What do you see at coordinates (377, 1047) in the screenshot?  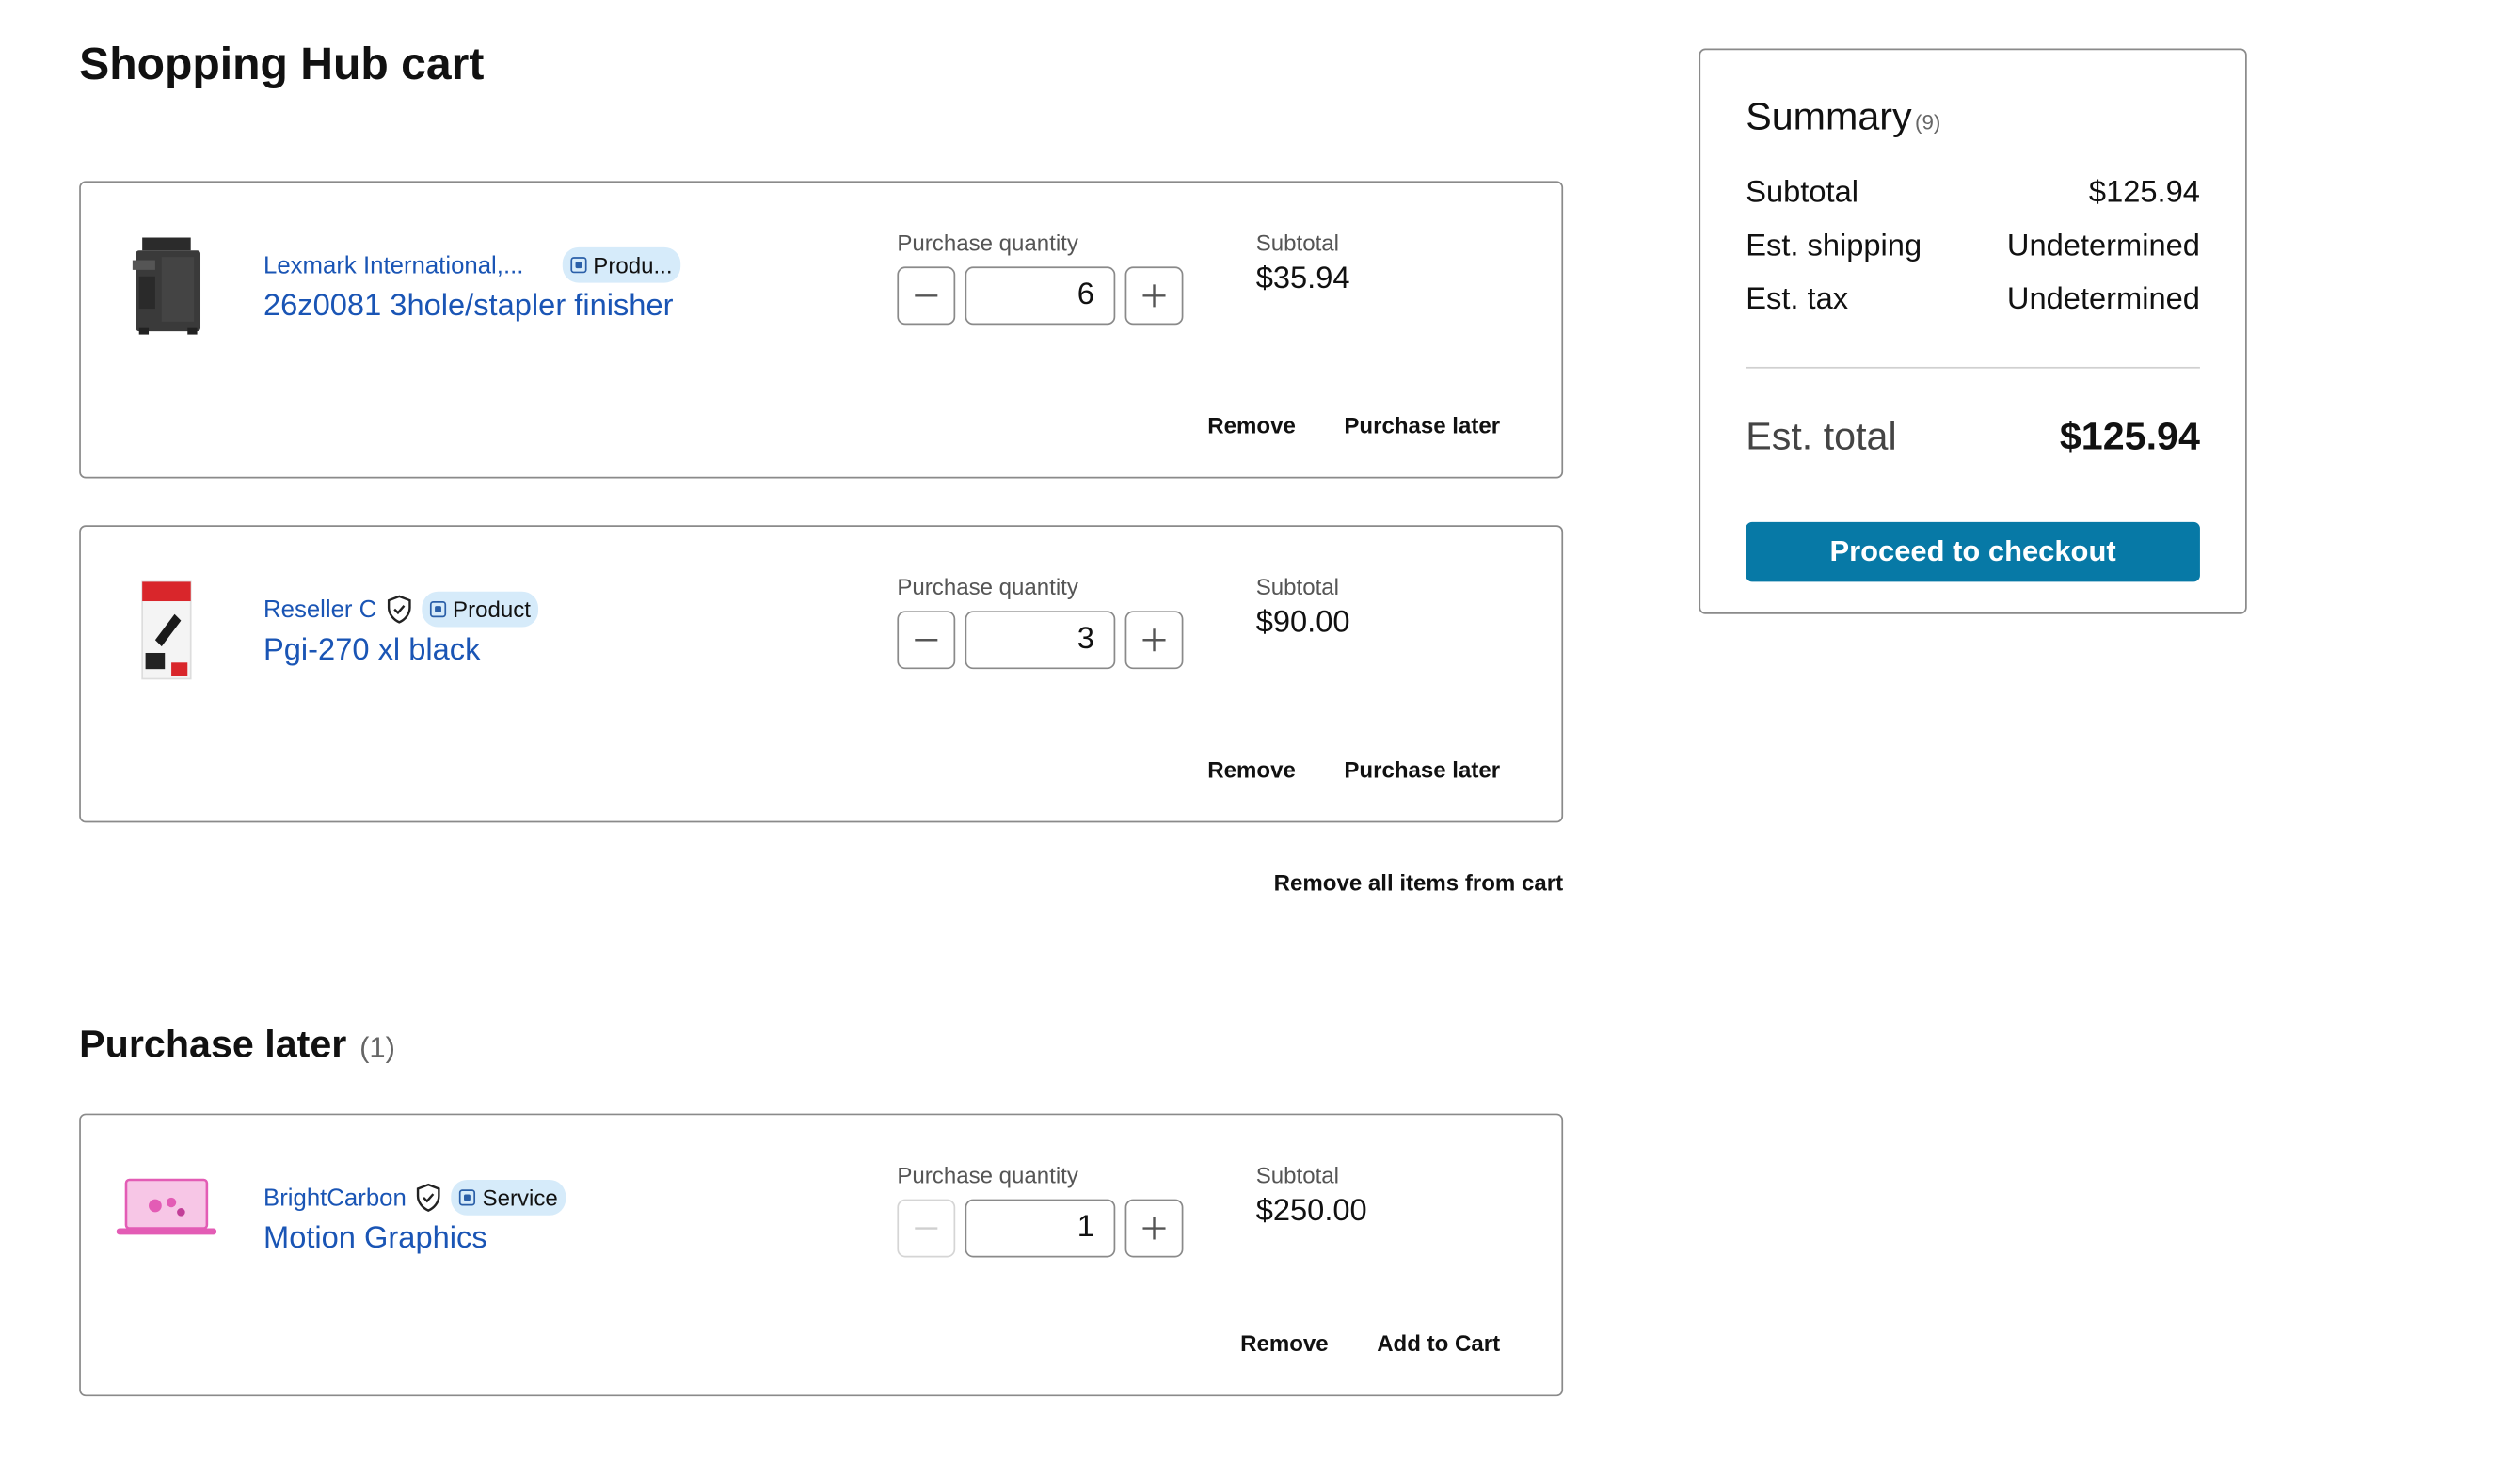 I see `purchase-later-count: (1)` at bounding box center [377, 1047].